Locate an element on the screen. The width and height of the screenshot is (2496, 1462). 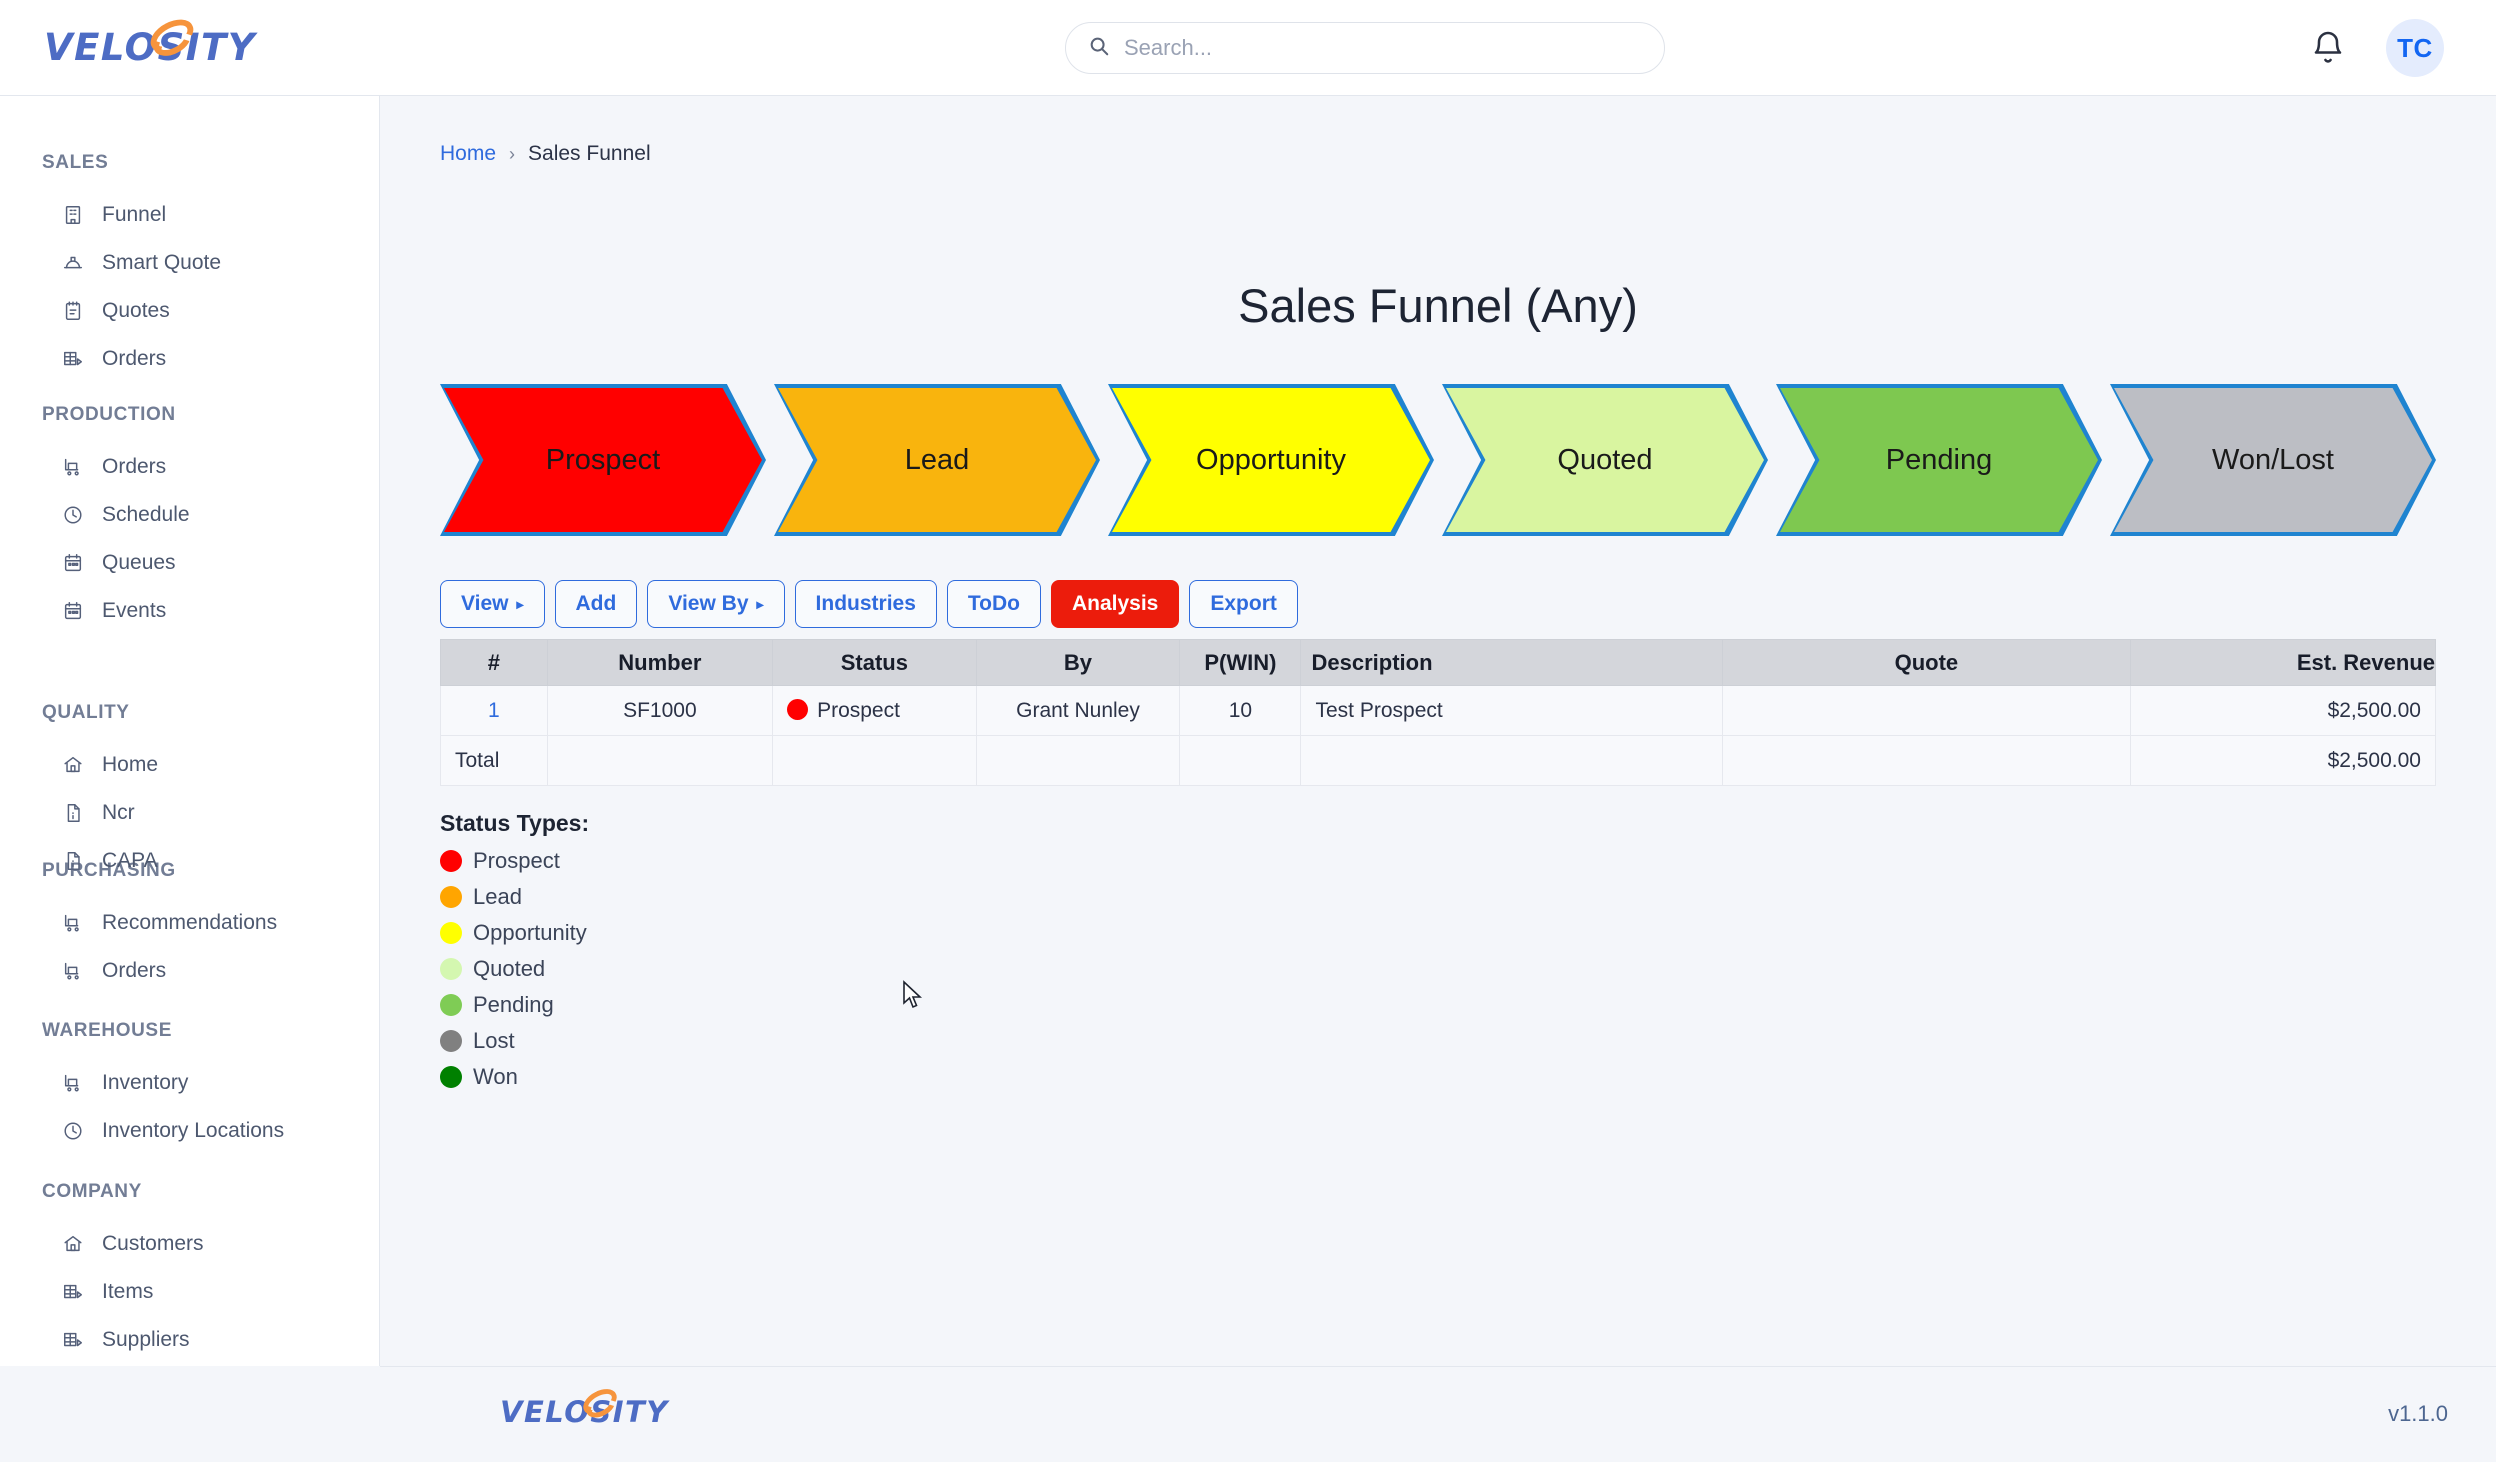
column-header-number: Number is located at coordinates (660, 662).